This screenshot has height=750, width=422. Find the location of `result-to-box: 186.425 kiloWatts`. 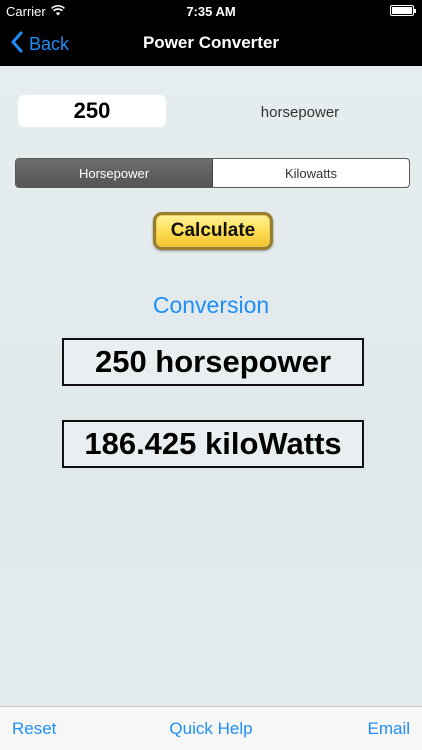

result-to-box: 186.425 kiloWatts is located at coordinates (213, 444).